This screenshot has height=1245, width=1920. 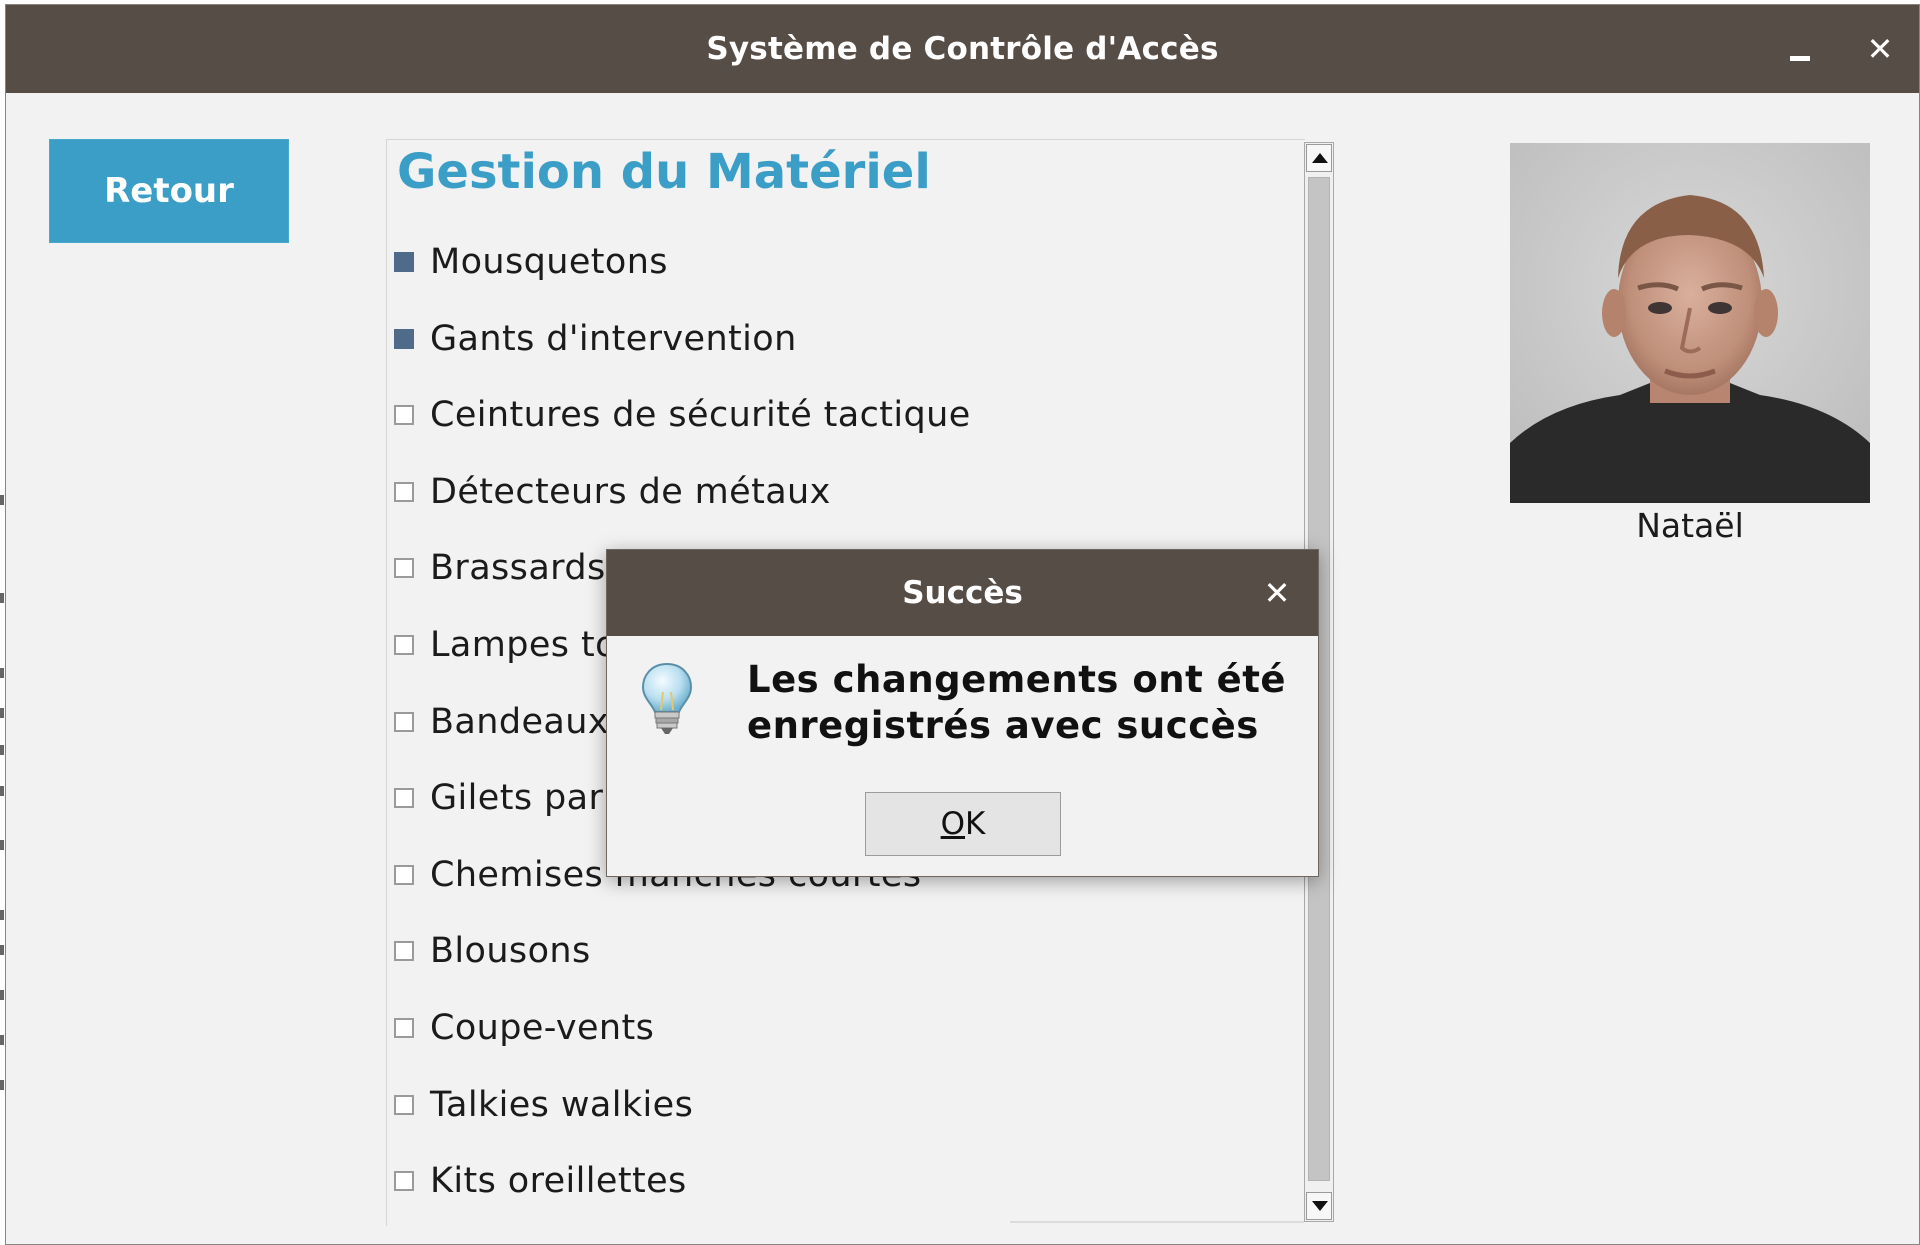 I want to click on equipment-checkbox-item: Kits oreillettes, so click(x=540, y=1181).